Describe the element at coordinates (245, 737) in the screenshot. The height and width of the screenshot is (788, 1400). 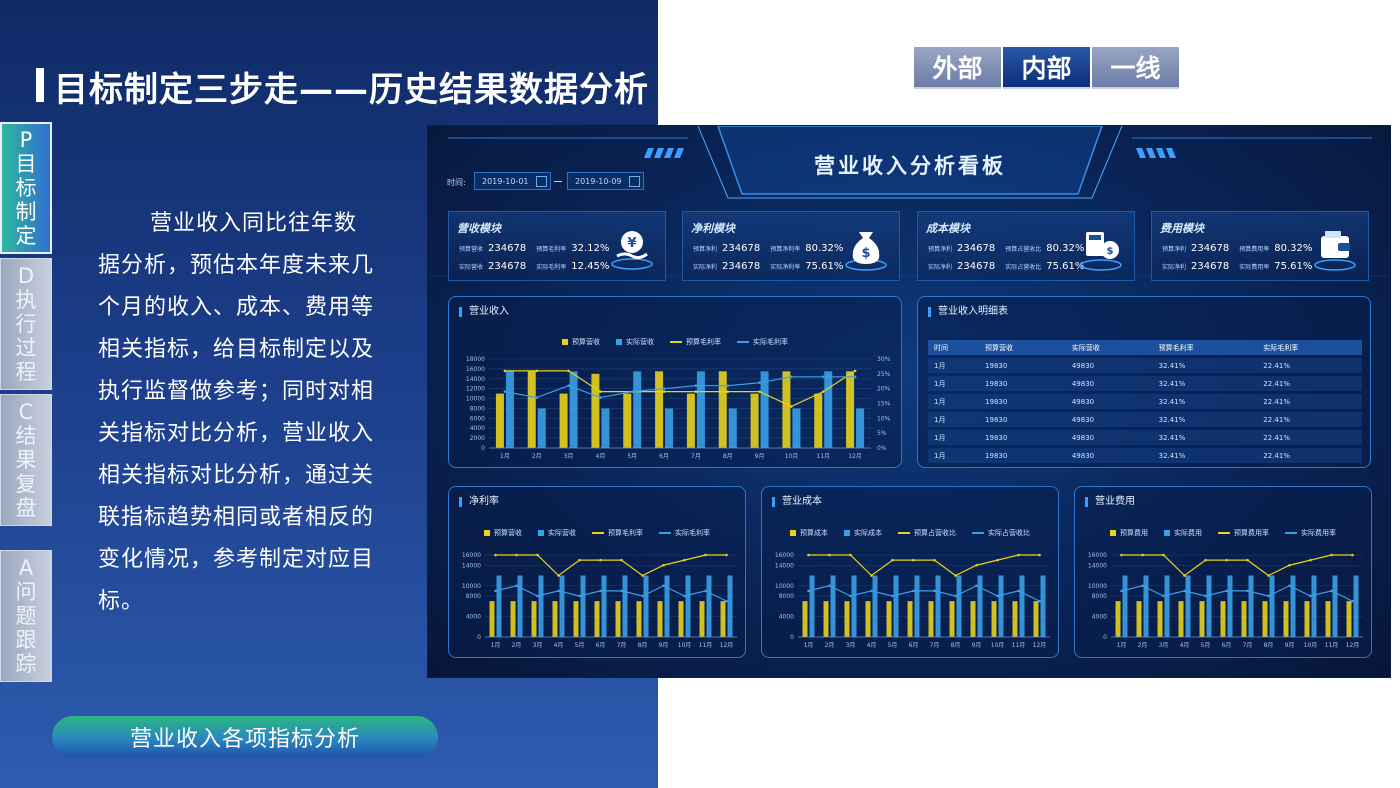
I see `metrics-analysis-button: 营业收入各项指标分析` at that location.